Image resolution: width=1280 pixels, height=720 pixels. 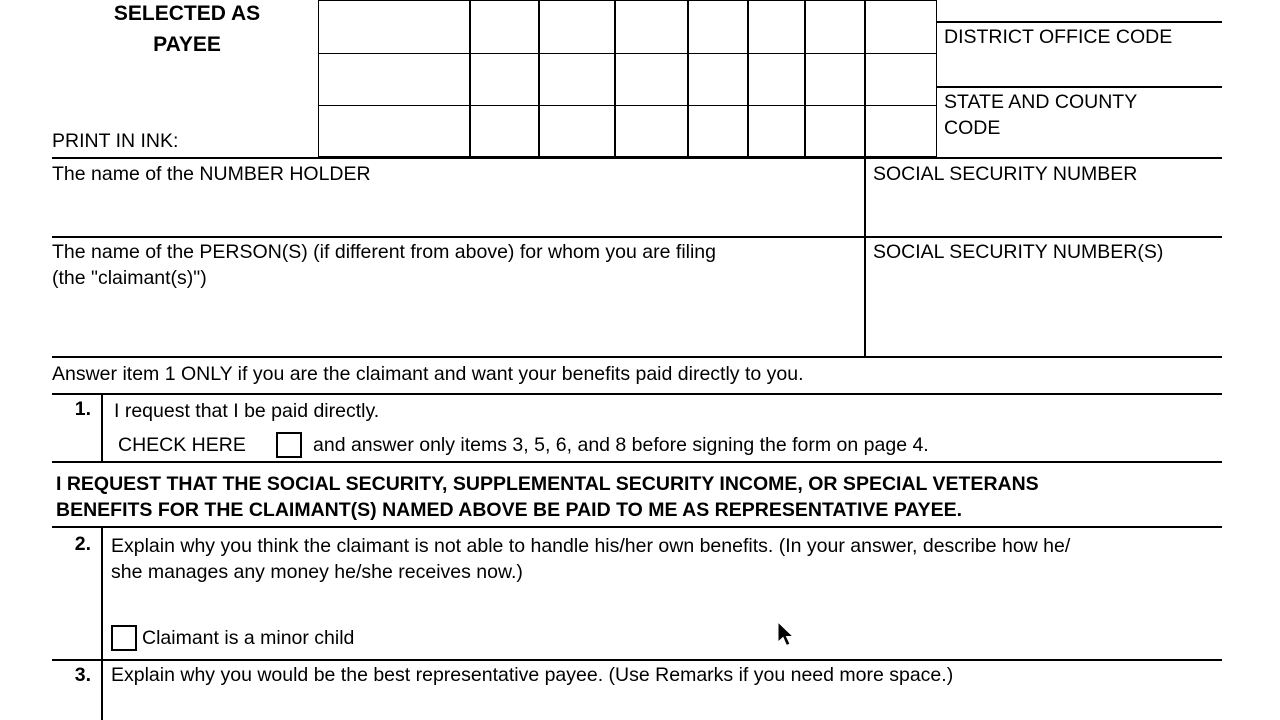 I want to click on mouse-pointer-icon, so click(x=786, y=634).